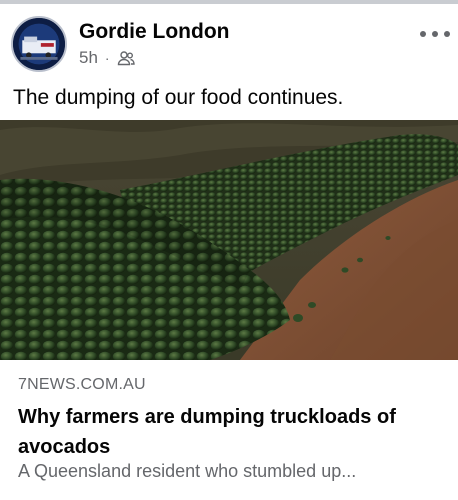 This screenshot has width=458, height=500. I want to click on avatar, so click(39, 44).